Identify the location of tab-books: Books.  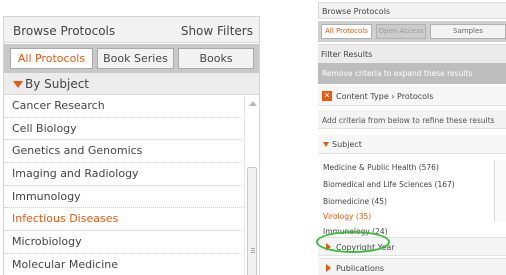
(216, 58).